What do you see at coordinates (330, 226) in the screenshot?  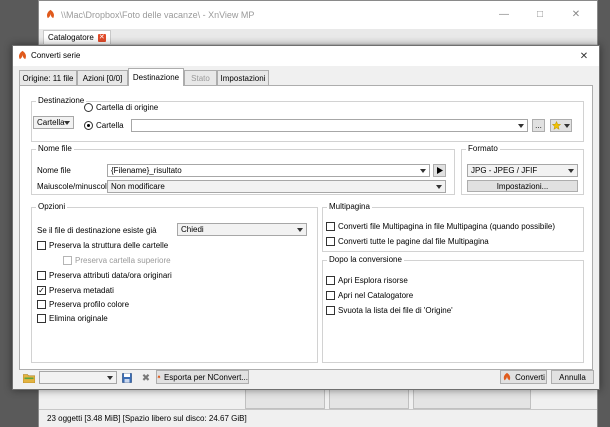 I see `multipagina-converti-checkbox` at bounding box center [330, 226].